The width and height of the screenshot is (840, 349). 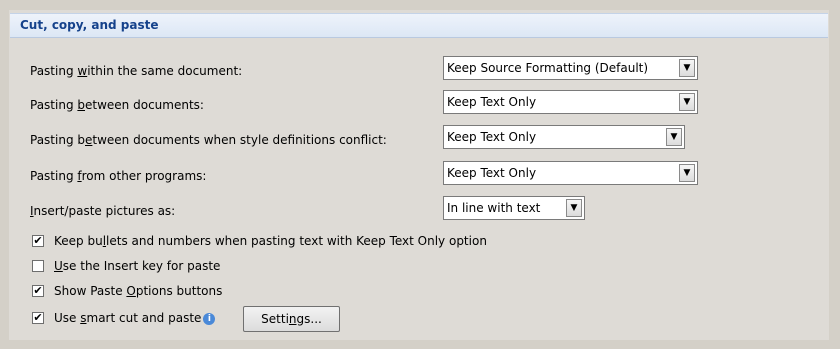 I want to click on label-paste-between-documents: Pasting between documents:, so click(x=117, y=105).